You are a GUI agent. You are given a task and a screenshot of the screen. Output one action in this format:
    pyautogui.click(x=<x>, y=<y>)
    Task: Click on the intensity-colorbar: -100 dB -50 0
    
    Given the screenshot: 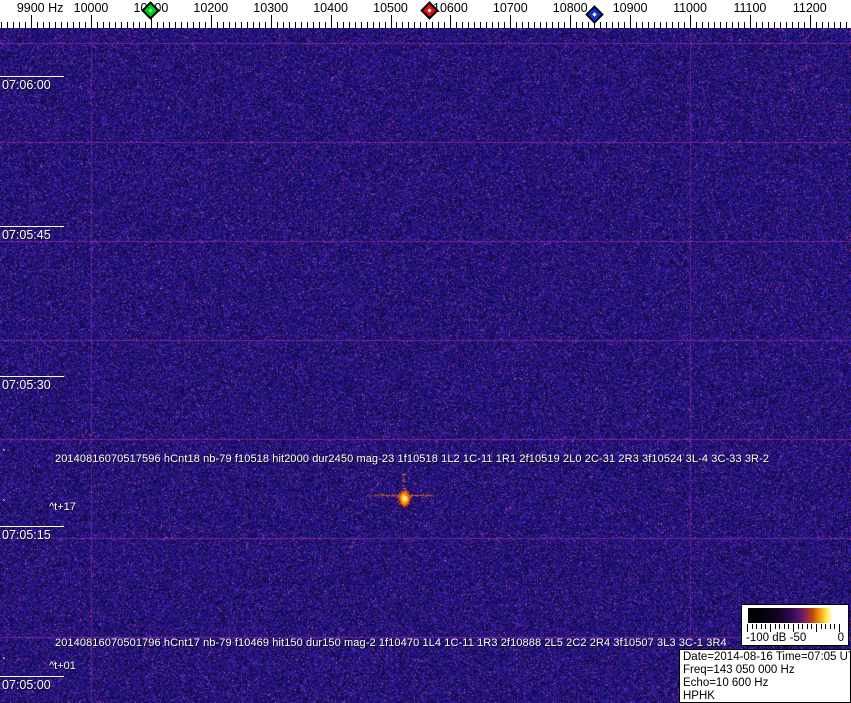 What is the action you would take?
    pyautogui.click(x=795, y=625)
    